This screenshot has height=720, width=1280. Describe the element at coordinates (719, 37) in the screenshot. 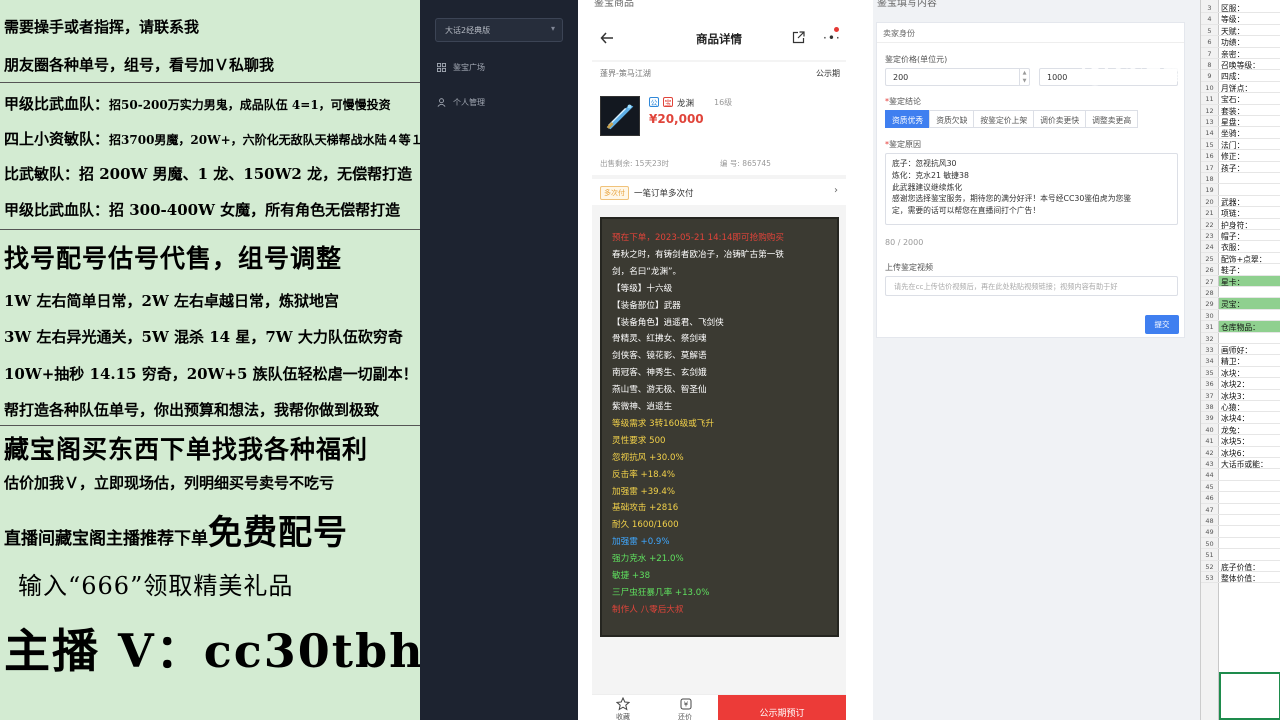

I see `detail-navbar: 商品详情 ·•·` at that location.